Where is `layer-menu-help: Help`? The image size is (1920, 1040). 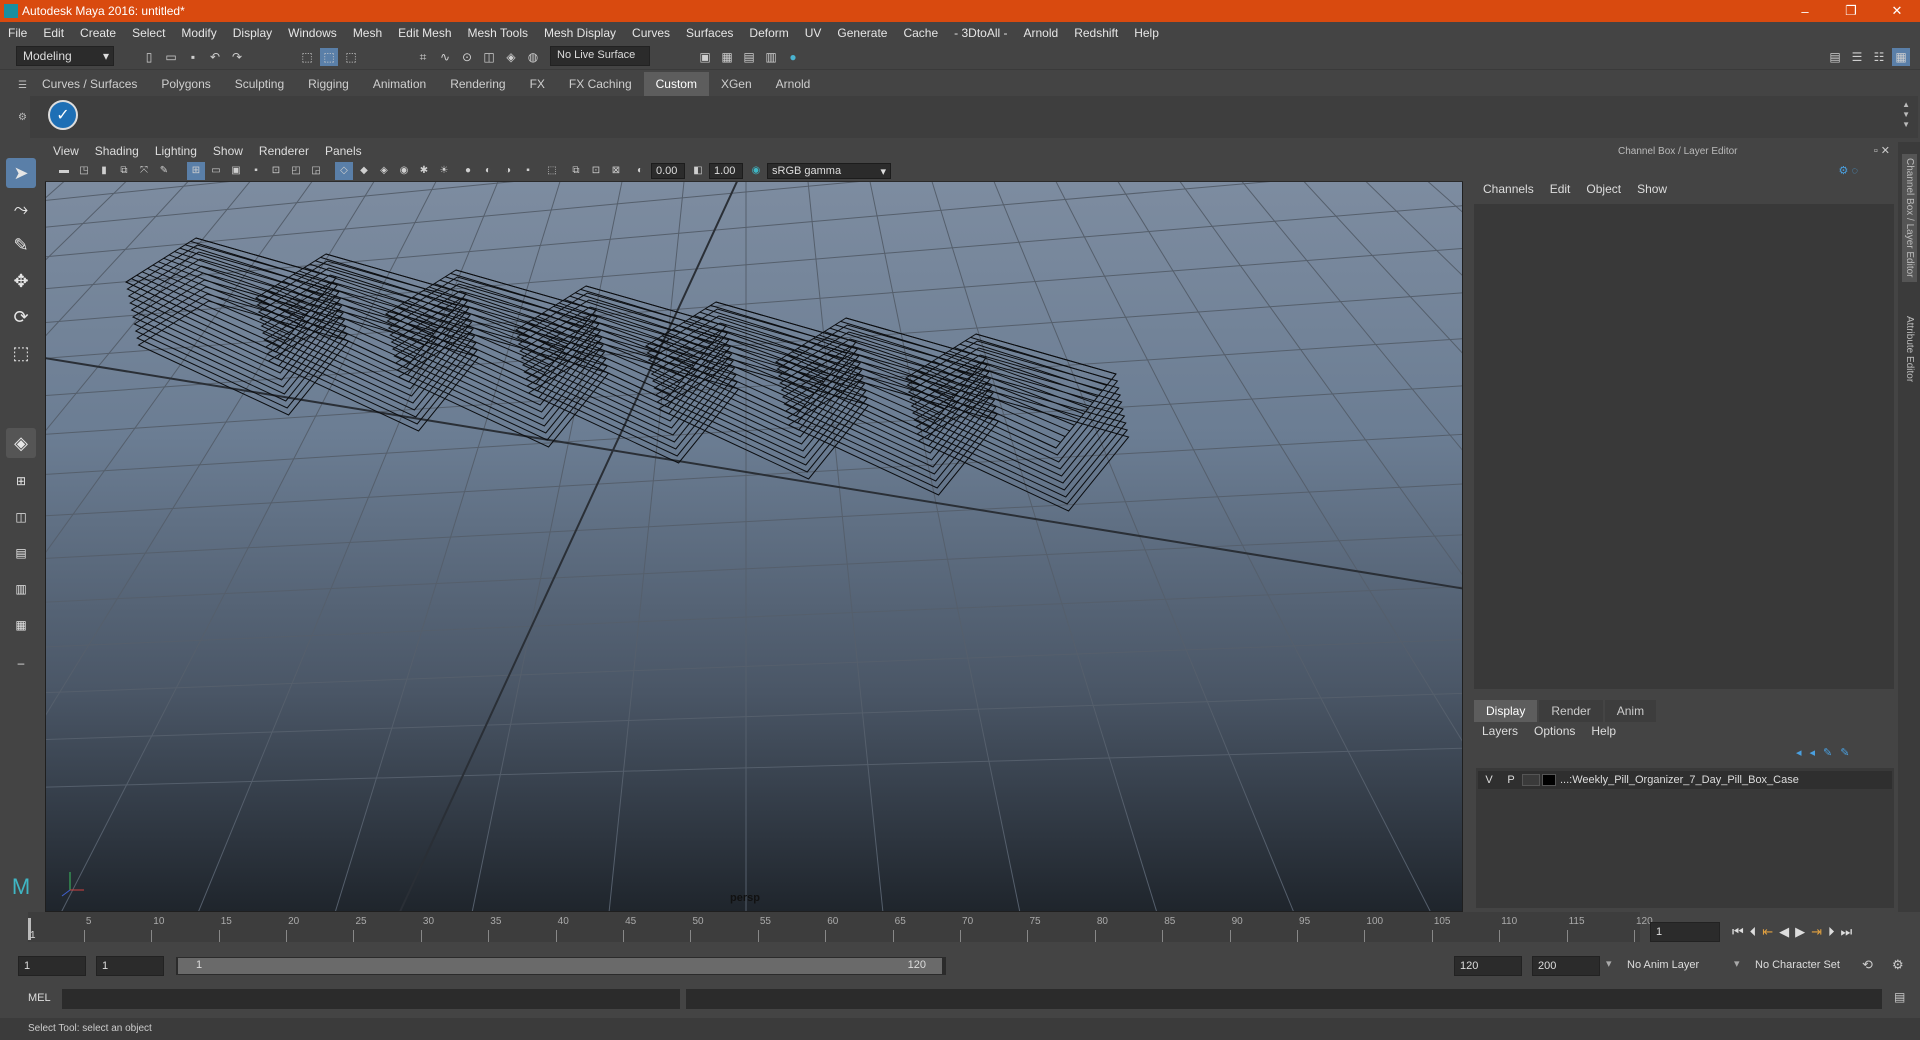 layer-menu-help: Help is located at coordinates (1603, 731).